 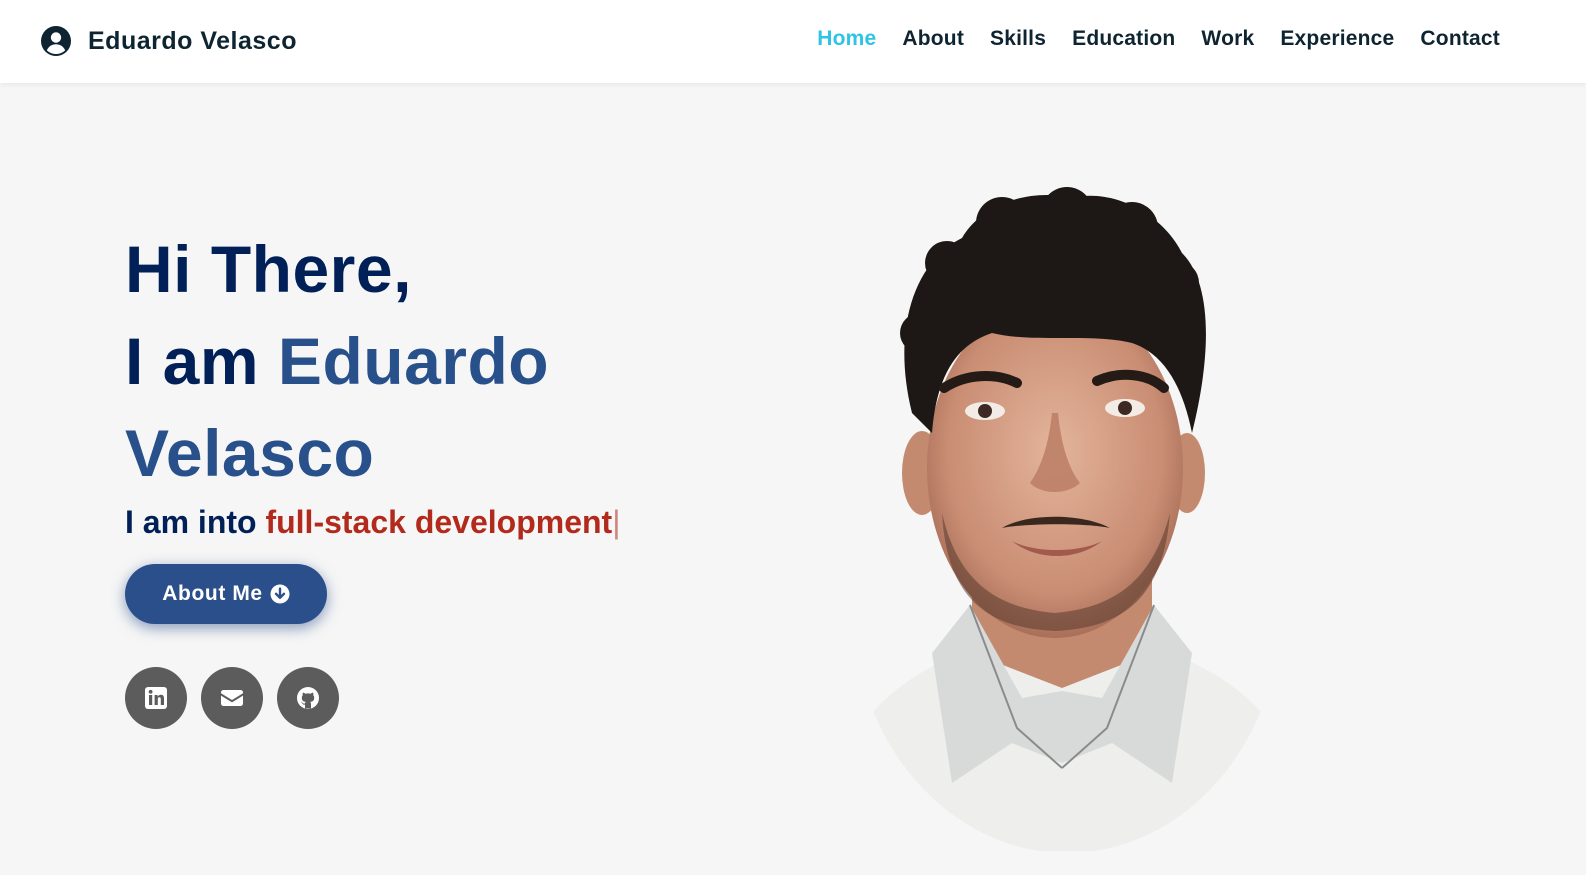 What do you see at coordinates (1123, 39) in the screenshot?
I see `nav-item-education: Education` at bounding box center [1123, 39].